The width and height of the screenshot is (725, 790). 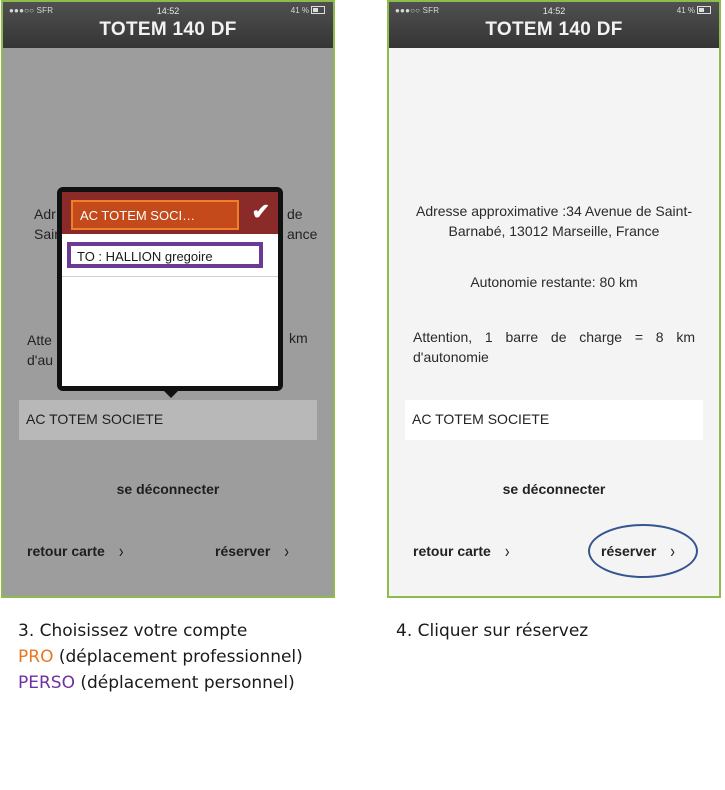 I want to click on address-fragment-right-line2: ance, so click(x=302, y=234).